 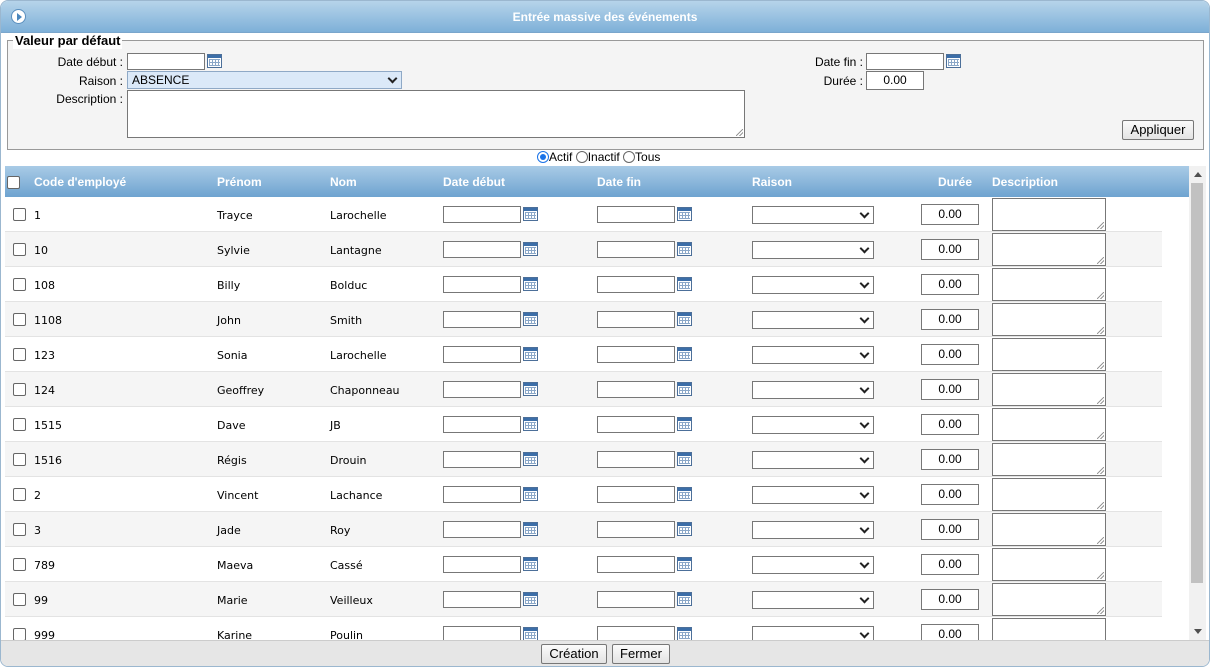 I want to click on select-all-checkbox, so click(x=13, y=182).